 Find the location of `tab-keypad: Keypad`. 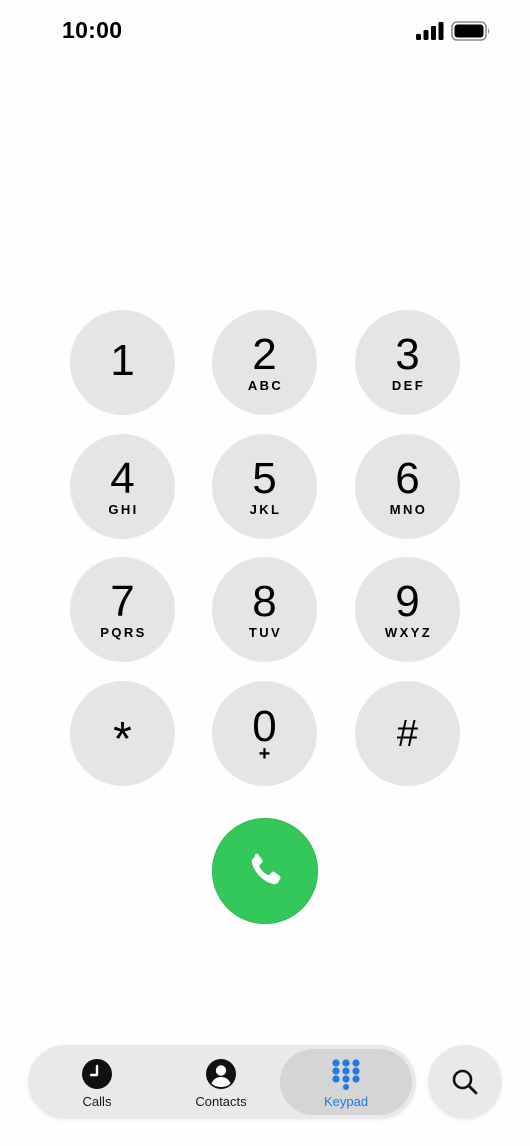

tab-keypad: Keypad is located at coordinates (346, 1082).